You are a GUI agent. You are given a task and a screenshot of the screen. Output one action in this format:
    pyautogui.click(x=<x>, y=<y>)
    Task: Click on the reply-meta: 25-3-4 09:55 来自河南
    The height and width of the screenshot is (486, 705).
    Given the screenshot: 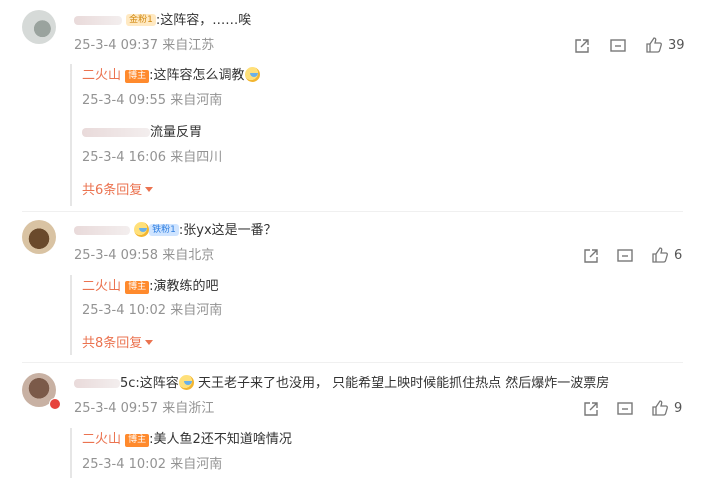 What is the action you would take?
    pyautogui.click(x=152, y=100)
    